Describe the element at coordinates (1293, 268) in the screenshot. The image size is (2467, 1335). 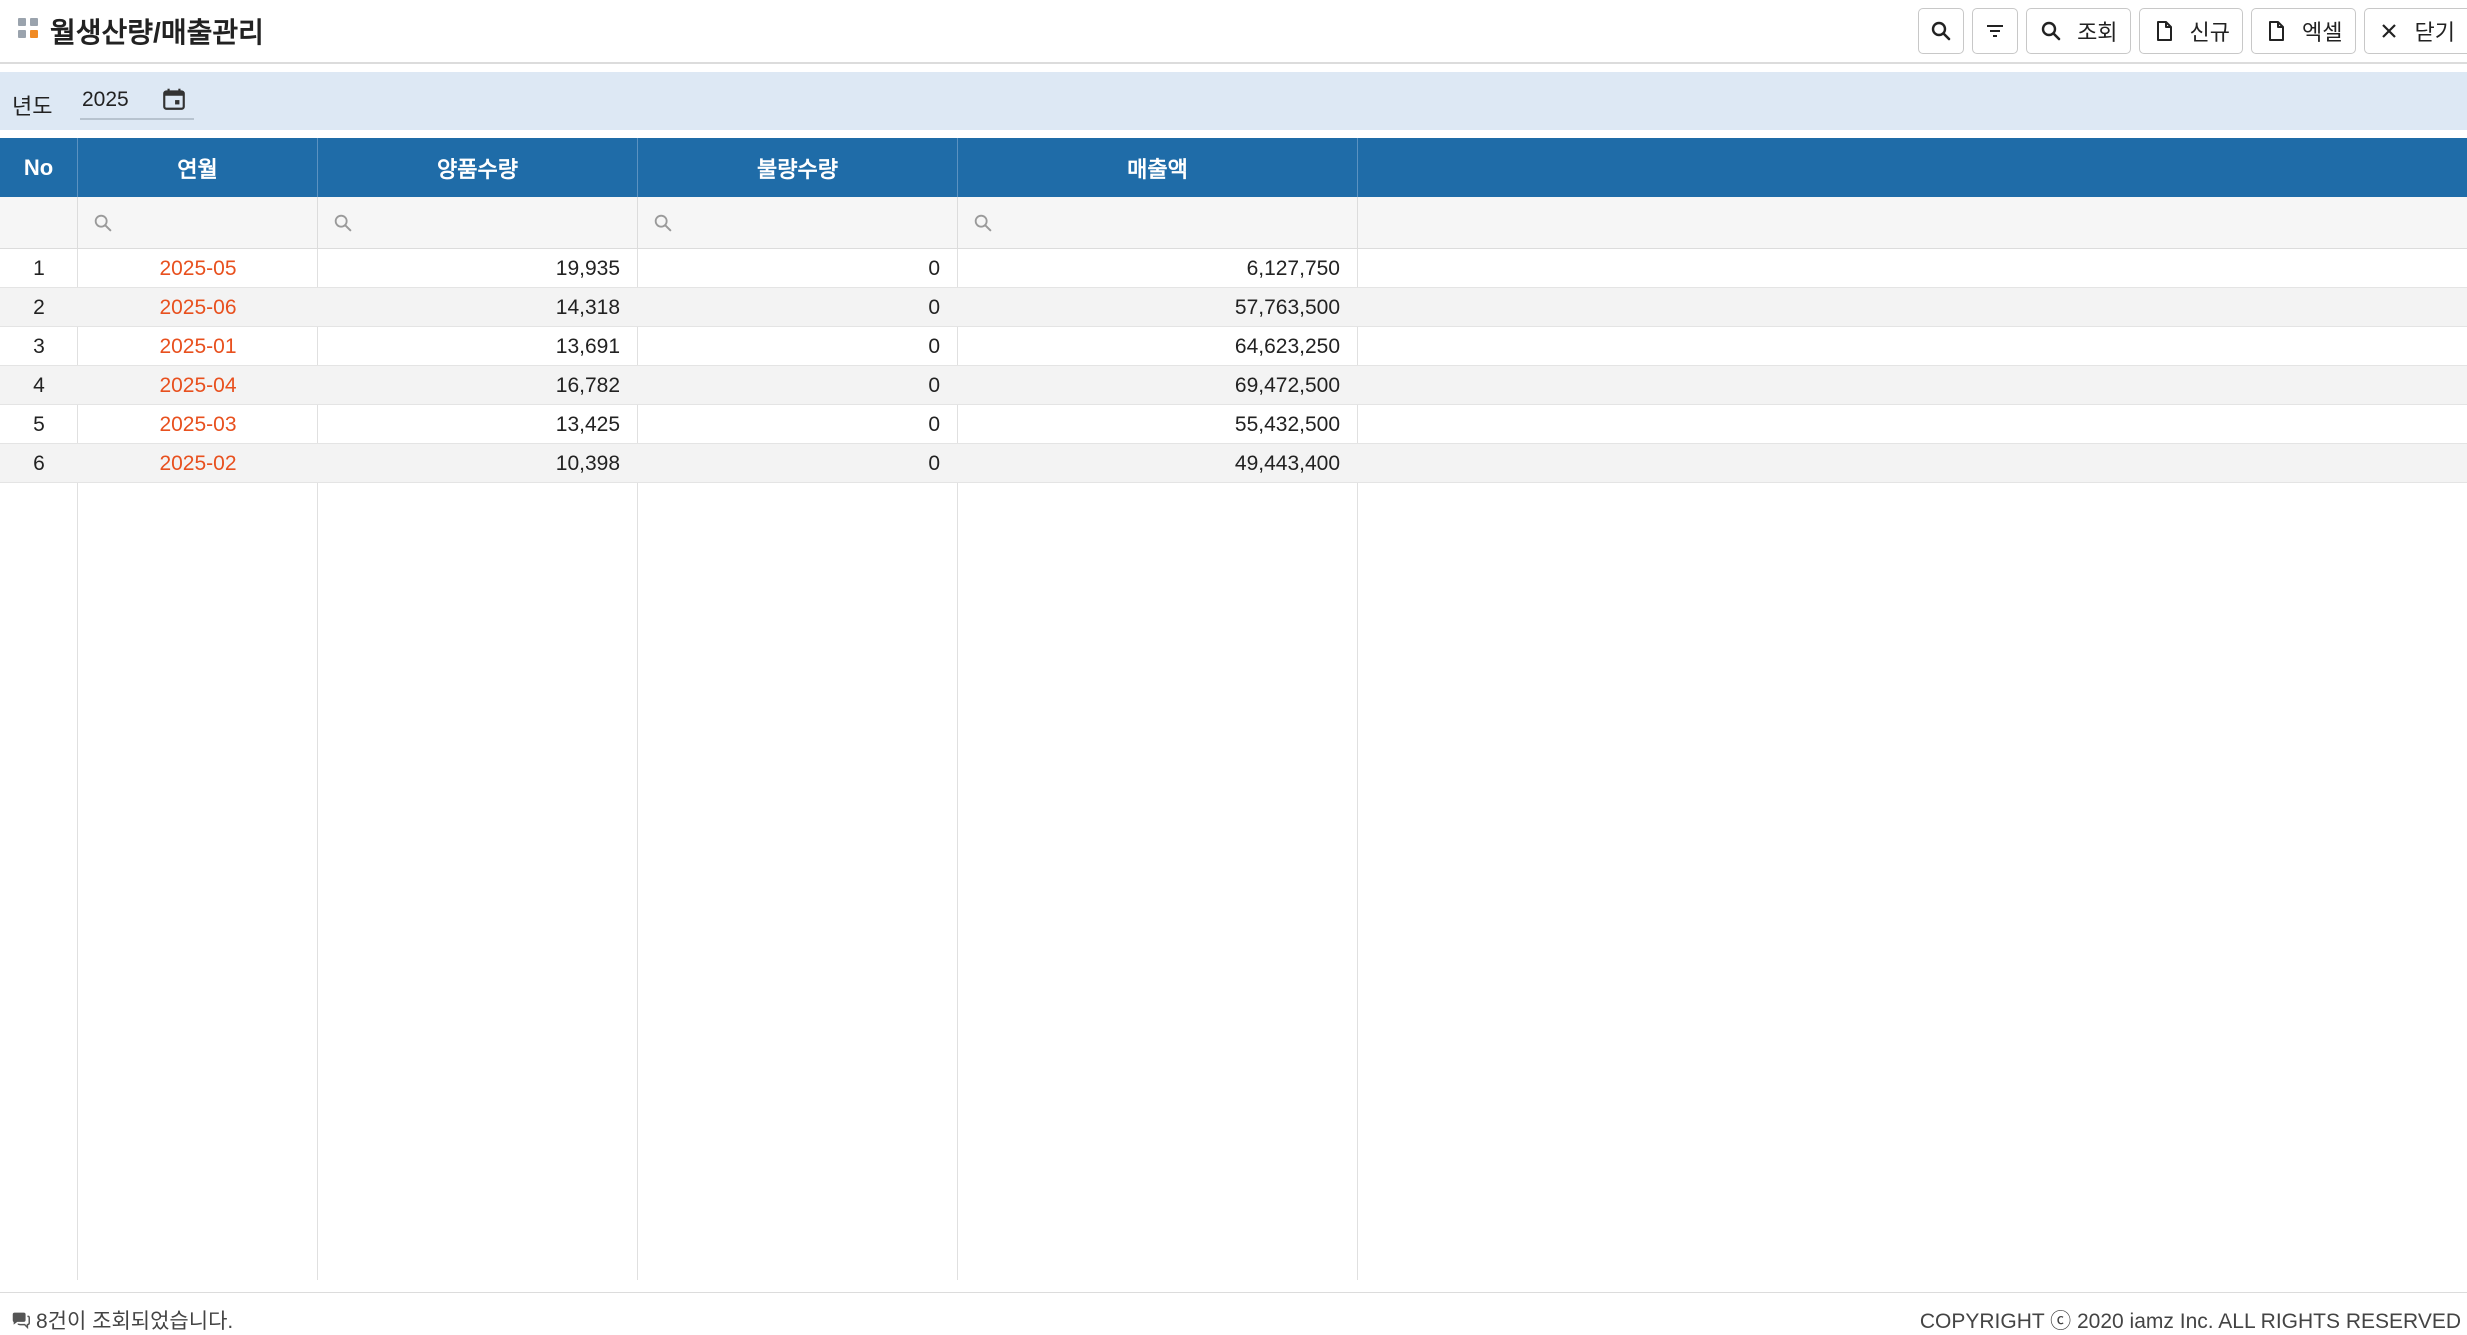
I see `cell-sales: 6,127,750` at that location.